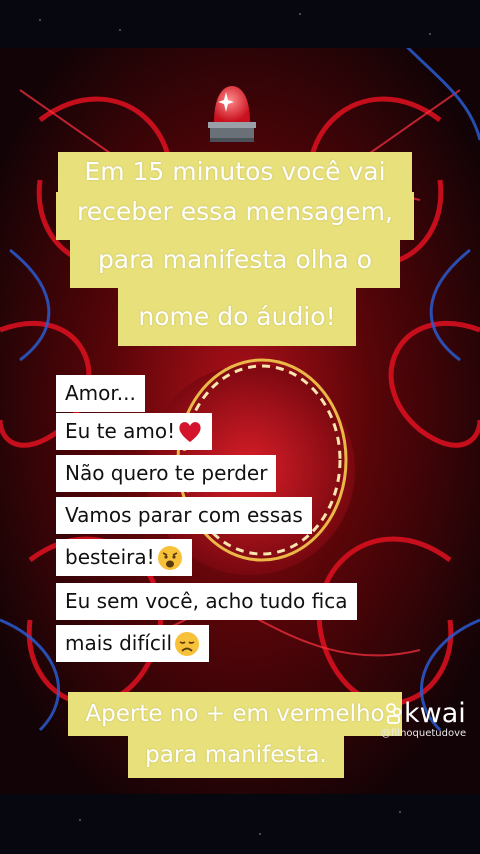  I want to click on message-text: Vamos parar com essas, so click(184, 515).